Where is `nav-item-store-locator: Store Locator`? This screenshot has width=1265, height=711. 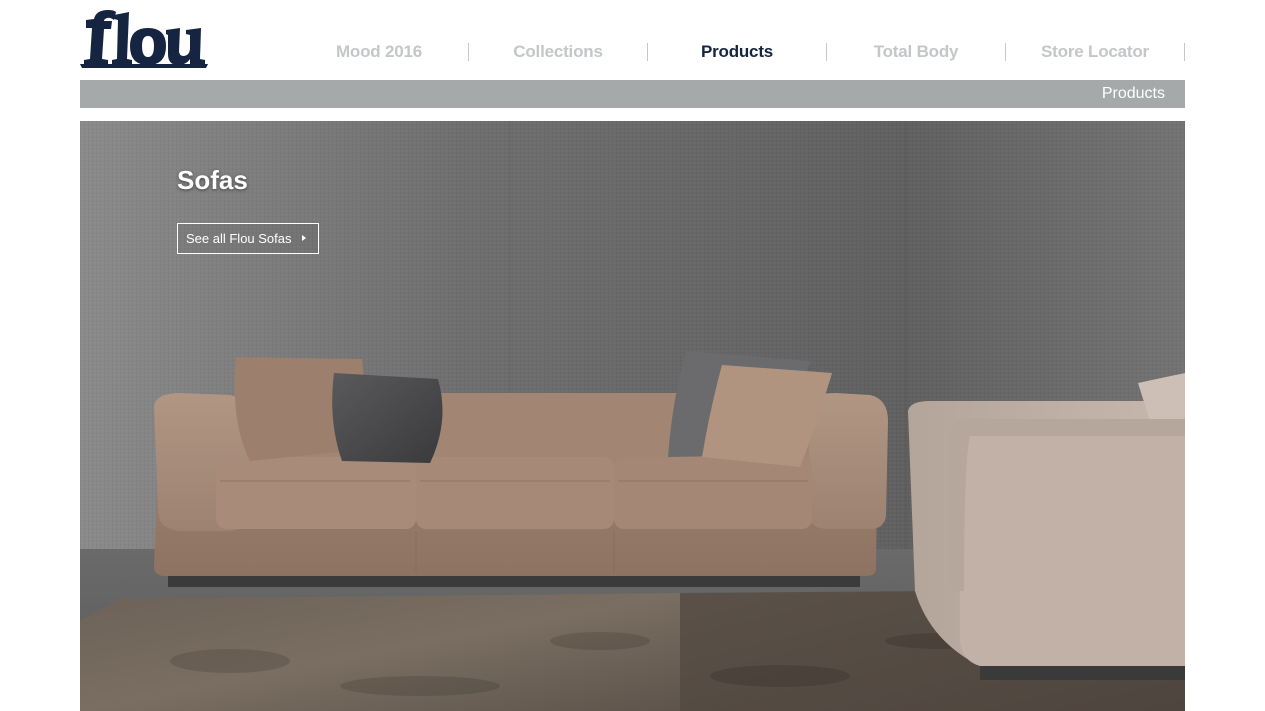
nav-item-store-locator: Store Locator is located at coordinates (1095, 52).